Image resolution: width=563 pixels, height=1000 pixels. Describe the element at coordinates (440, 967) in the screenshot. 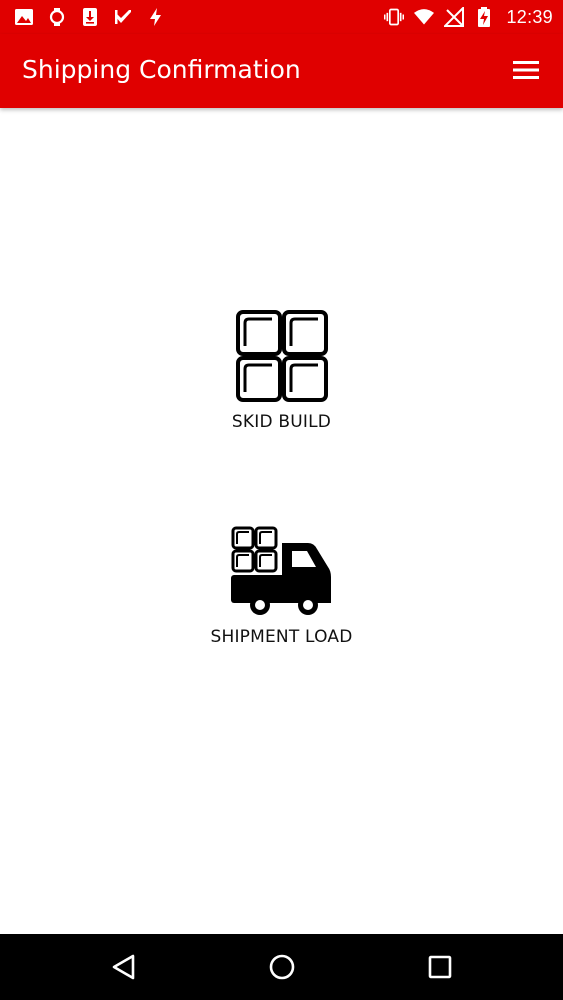

I see `recents-icon` at that location.